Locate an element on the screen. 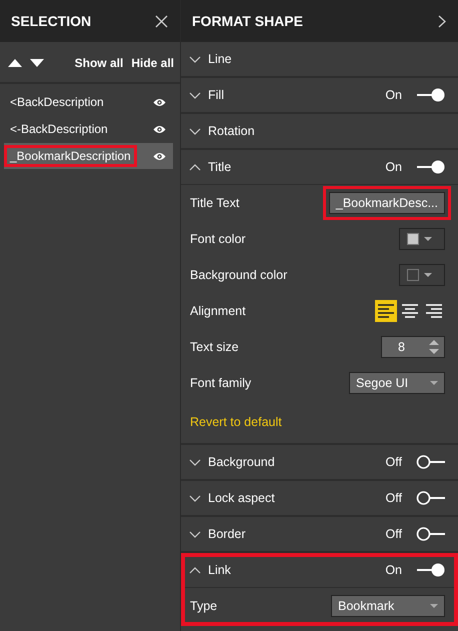 This screenshot has width=458, height=631. section-title: Rotation is located at coordinates (327, 131).